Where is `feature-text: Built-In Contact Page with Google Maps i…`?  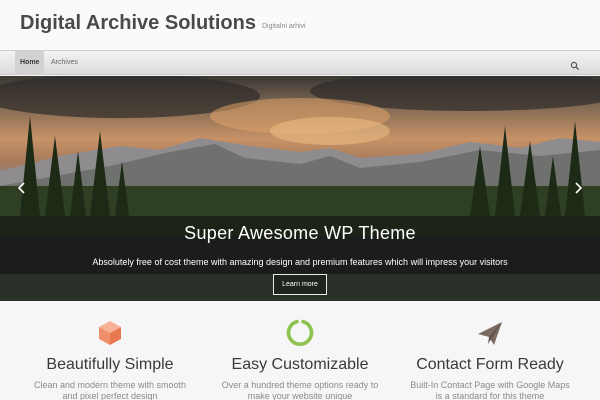
feature-text: Built-In Contact Page with Google Maps i… is located at coordinates (490, 390).